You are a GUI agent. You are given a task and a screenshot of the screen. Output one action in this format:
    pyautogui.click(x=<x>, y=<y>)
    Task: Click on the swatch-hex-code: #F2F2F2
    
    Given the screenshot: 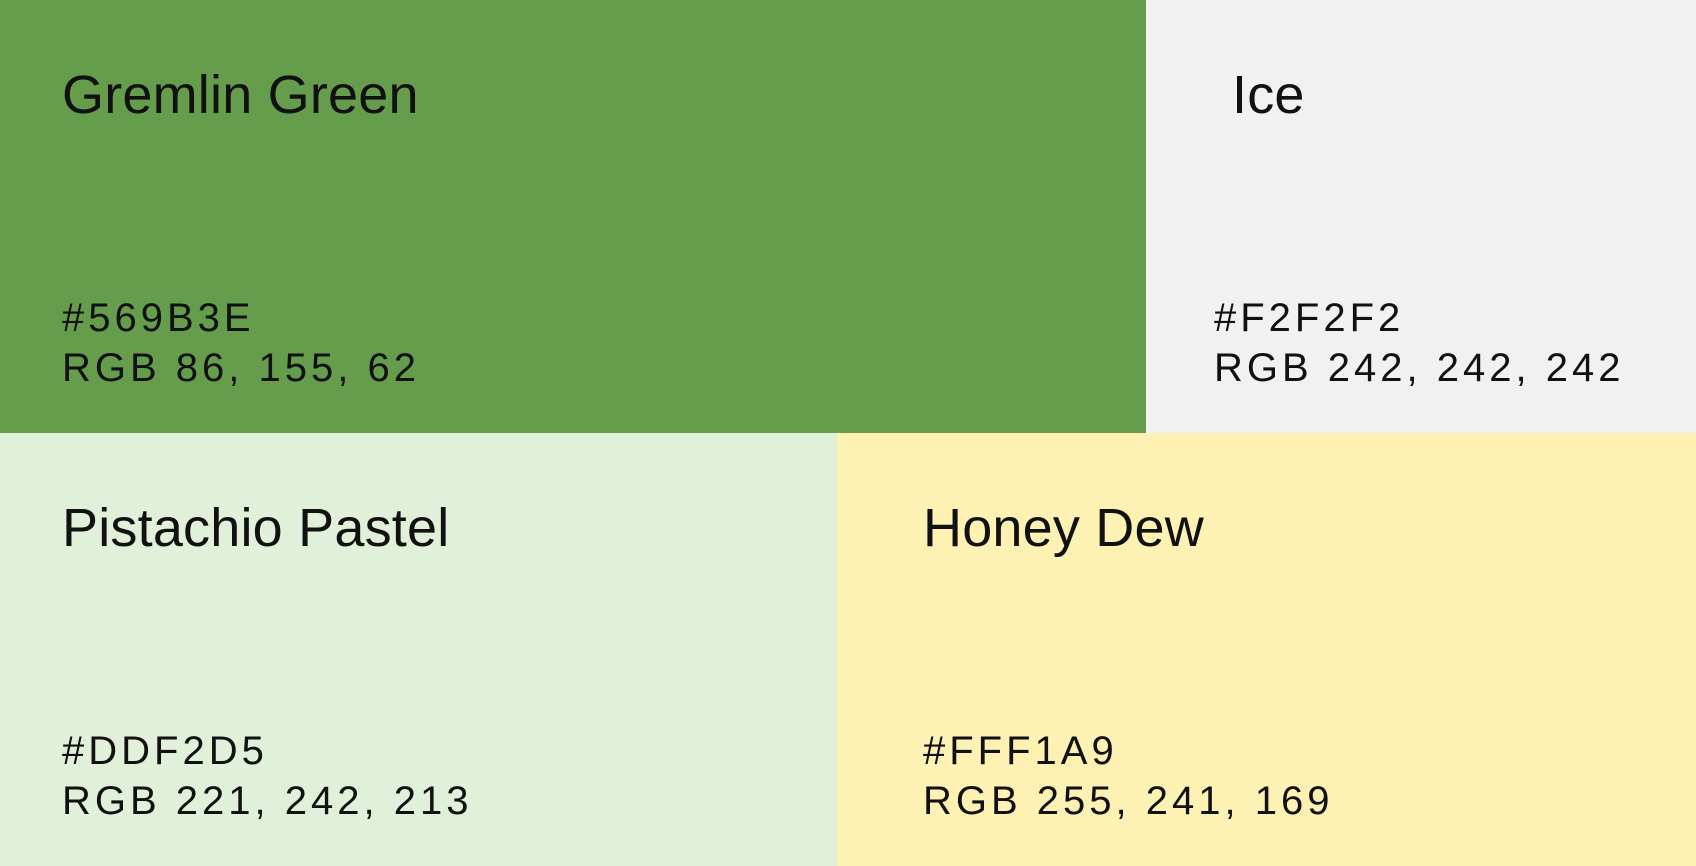 What is the action you would take?
    pyautogui.click(x=1309, y=318)
    